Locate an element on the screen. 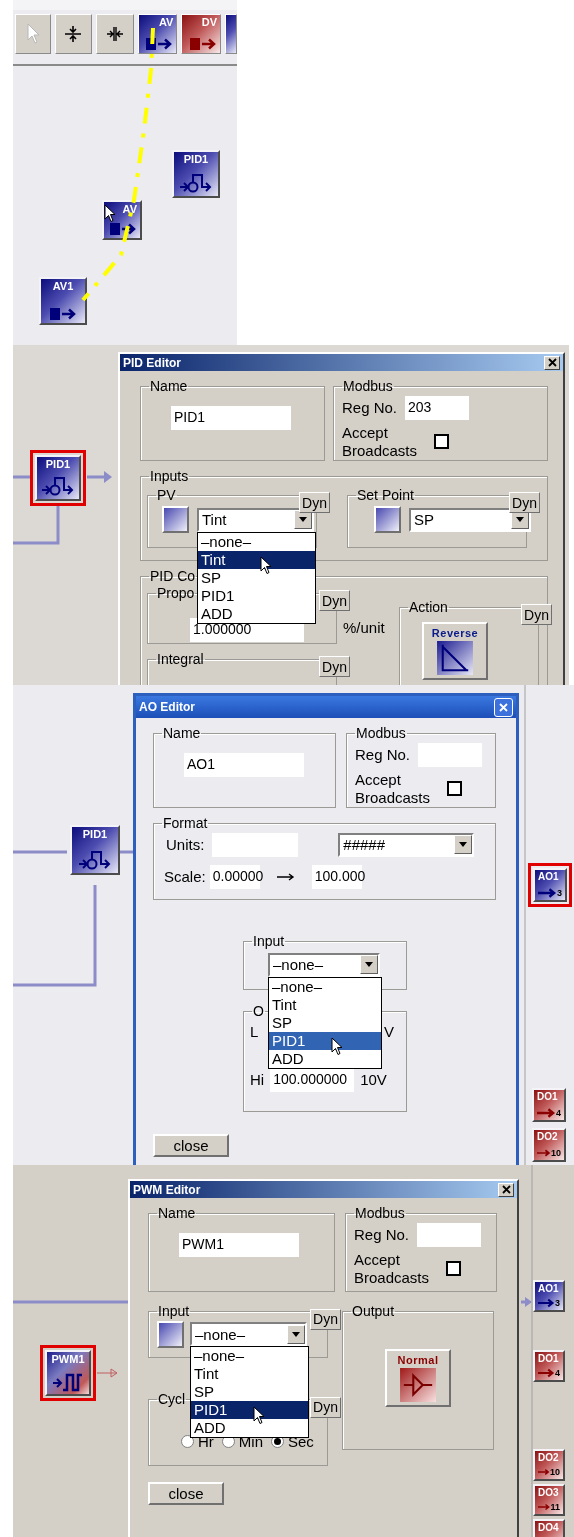  name-field: PID1 is located at coordinates (231, 417).